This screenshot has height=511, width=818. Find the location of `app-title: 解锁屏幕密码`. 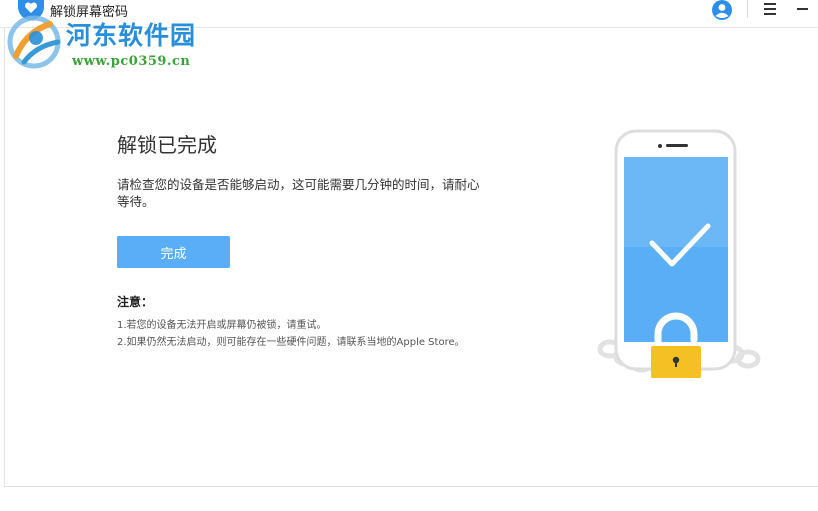

app-title: 解锁屏幕密码 is located at coordinates (89, 12).